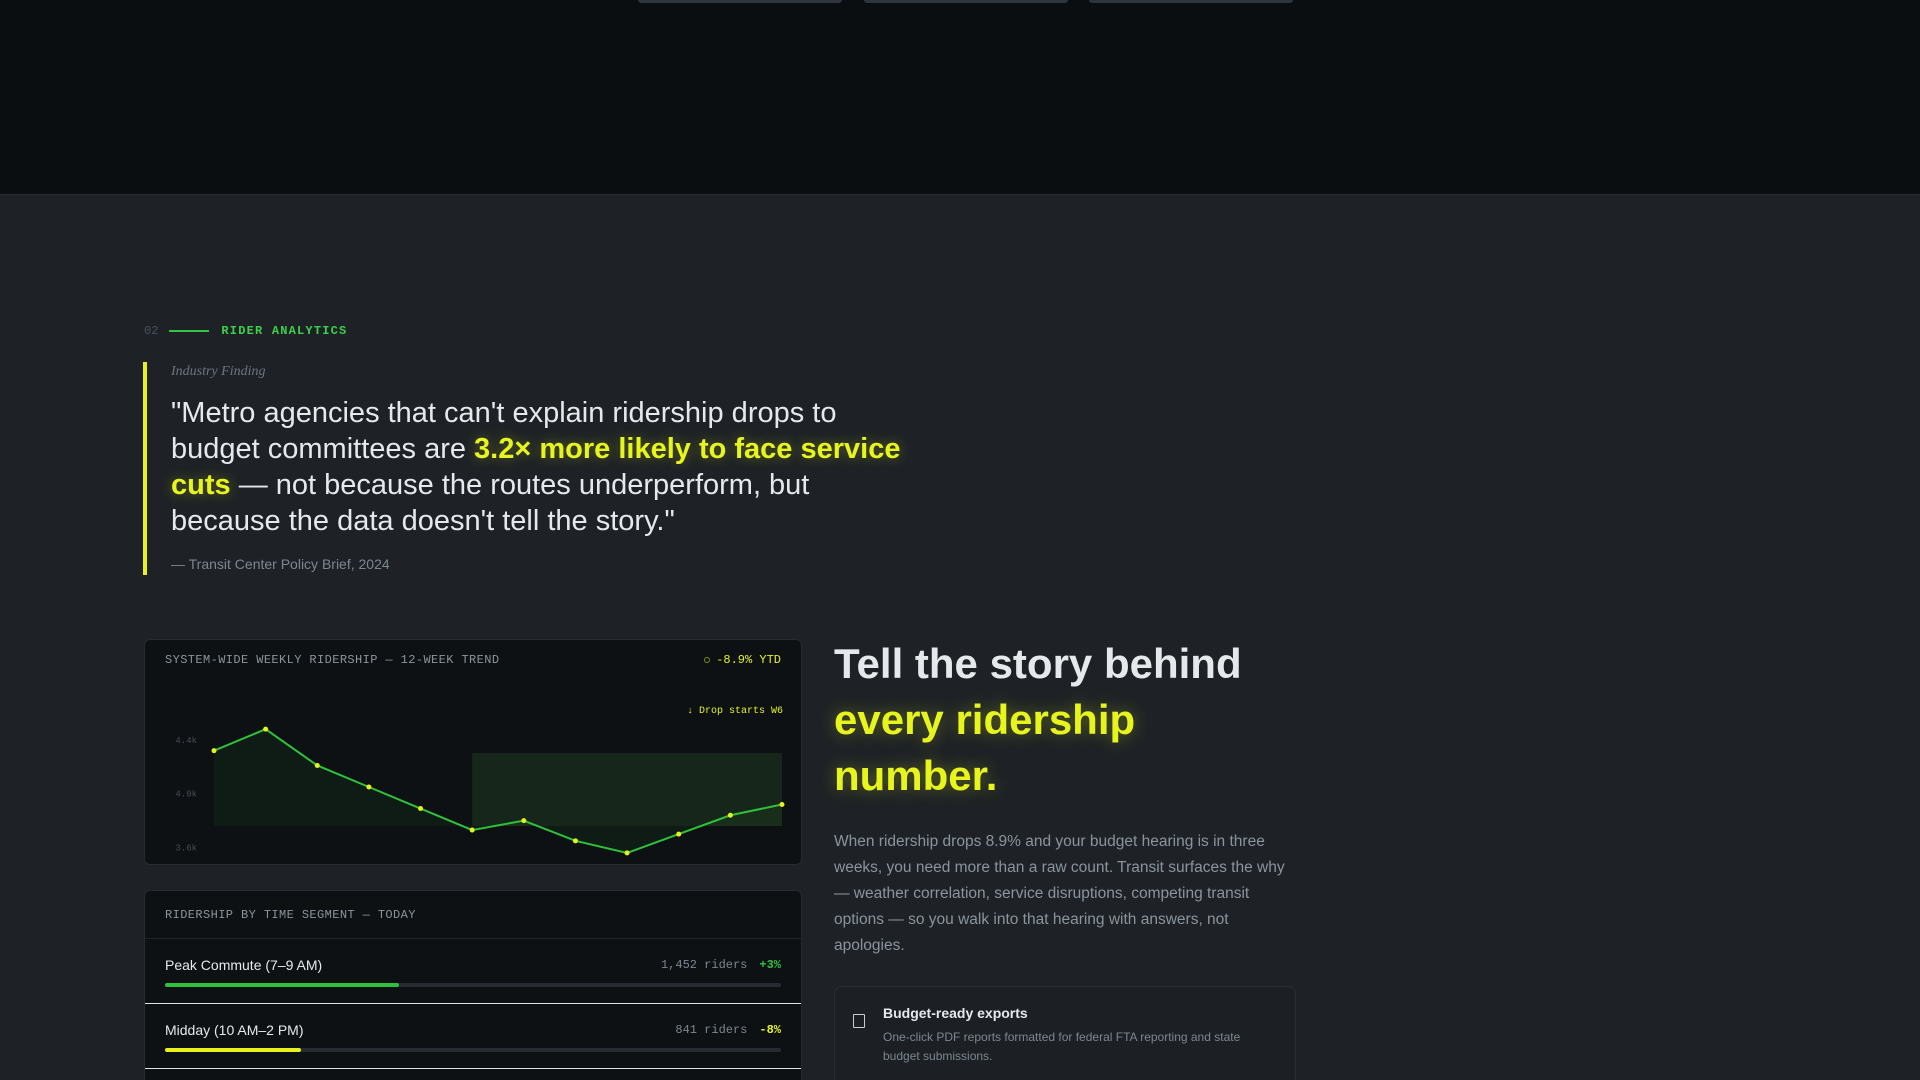 Image resolution: width=1920 pixels, height=1080 pixels. Describe the element at coordinates (735, 711) in the screenshot. I see `chart-annotation: ↓ Drop starts W6` at that location.